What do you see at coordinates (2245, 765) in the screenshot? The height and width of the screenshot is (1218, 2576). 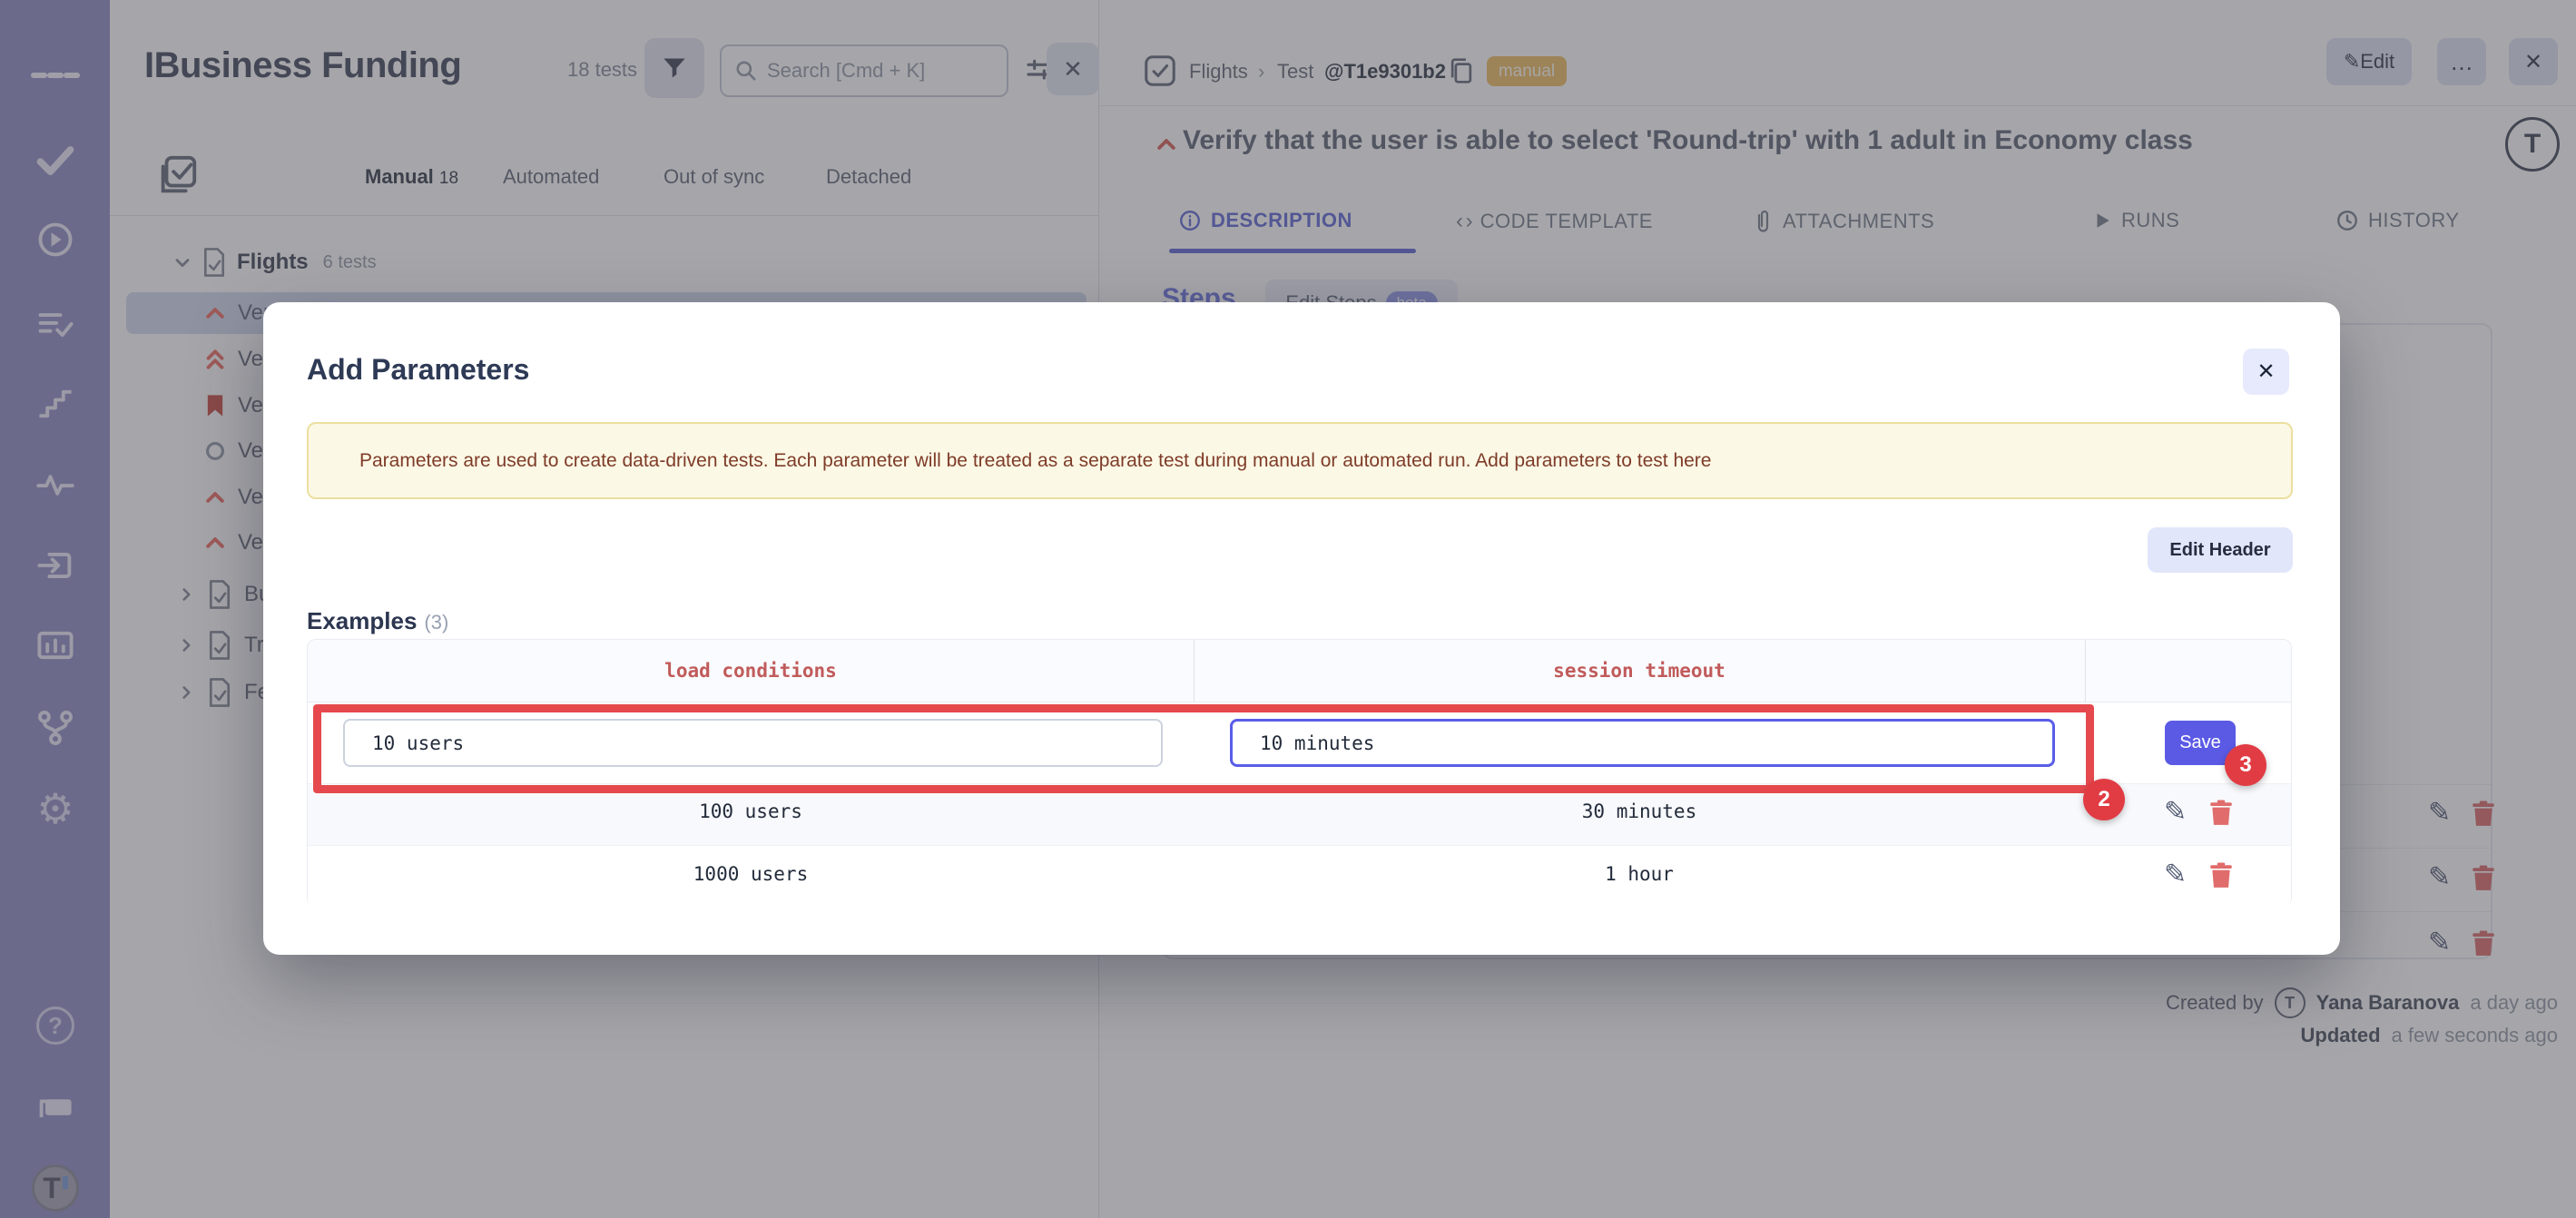 I see `annotation-step-3-badge: 3` at bounding box center [2245, 765].